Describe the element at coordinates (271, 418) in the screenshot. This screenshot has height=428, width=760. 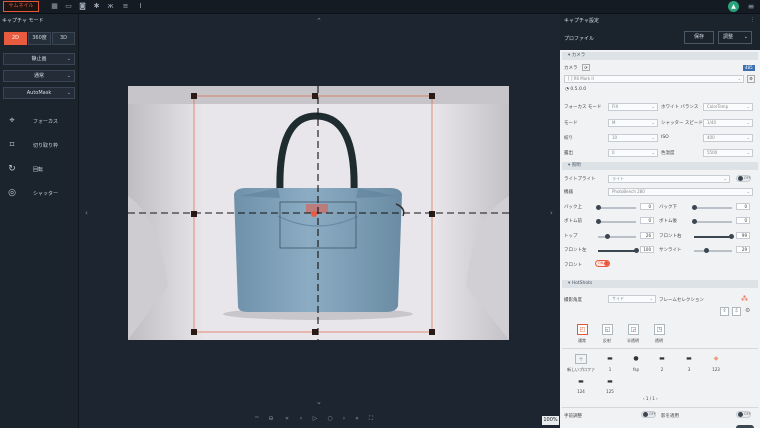
I see `zoom-out-icon: ⊖` at that location.